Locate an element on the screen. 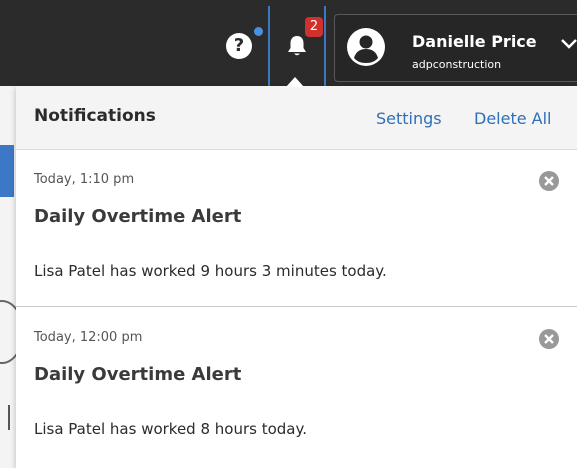  delete-all-link: Delete All is located at coordinates (513, 118).